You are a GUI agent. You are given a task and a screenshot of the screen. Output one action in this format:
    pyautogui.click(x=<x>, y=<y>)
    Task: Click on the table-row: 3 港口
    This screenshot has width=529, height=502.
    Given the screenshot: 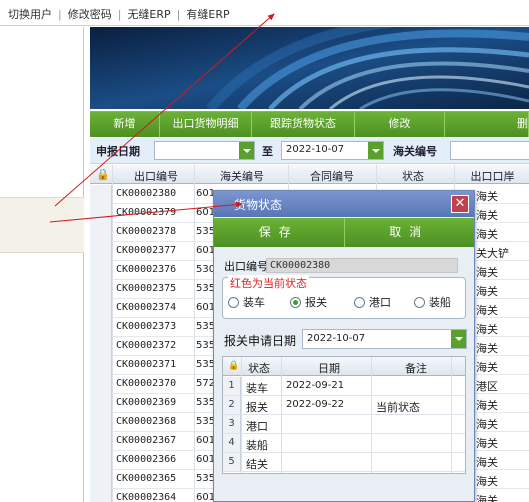 What is the action you would take?
    pyautogui.click(x=344, y=424)
    